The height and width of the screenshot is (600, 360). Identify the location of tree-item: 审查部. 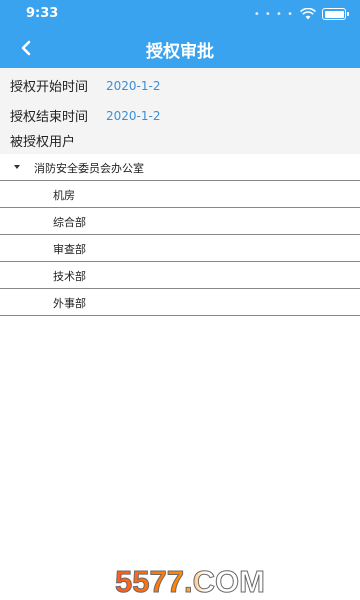
(180, 248).